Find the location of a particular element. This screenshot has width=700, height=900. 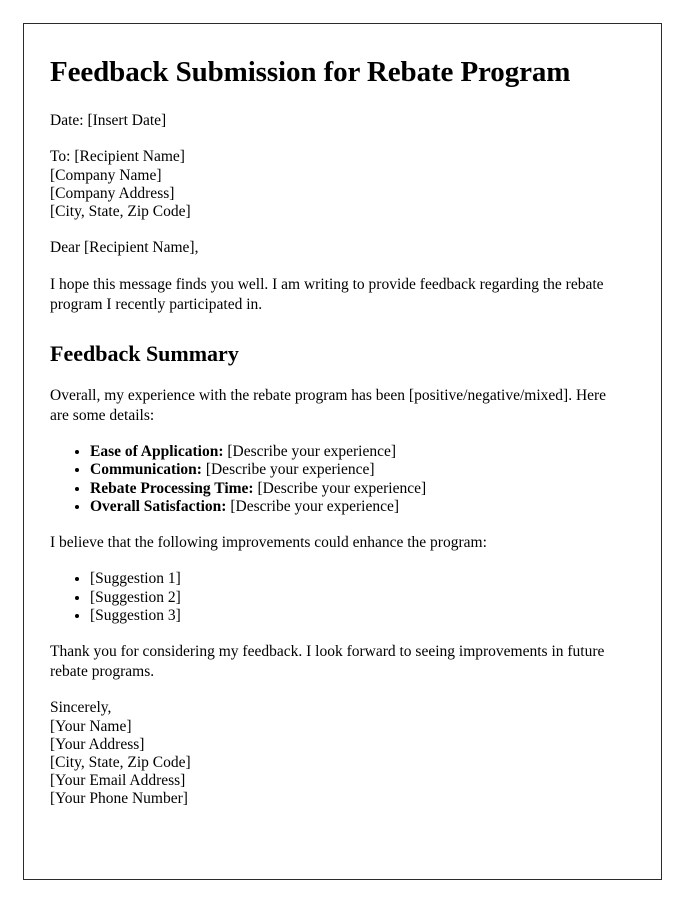

recipient-line: [Company Address] is located at coordinates (112, 193).